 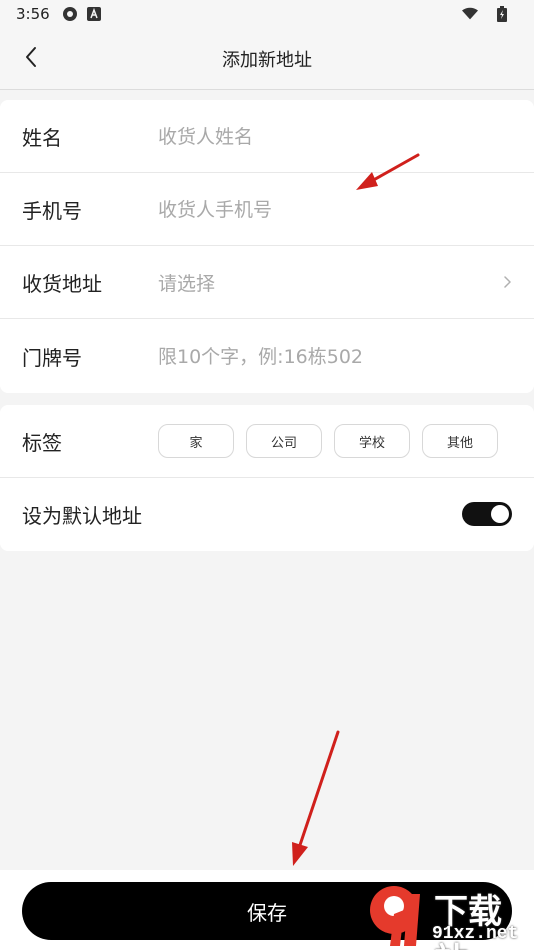 What do you see at coordinates (323, 356) in the screenshot?
I see `door-input` at bounding box center [323, 356].